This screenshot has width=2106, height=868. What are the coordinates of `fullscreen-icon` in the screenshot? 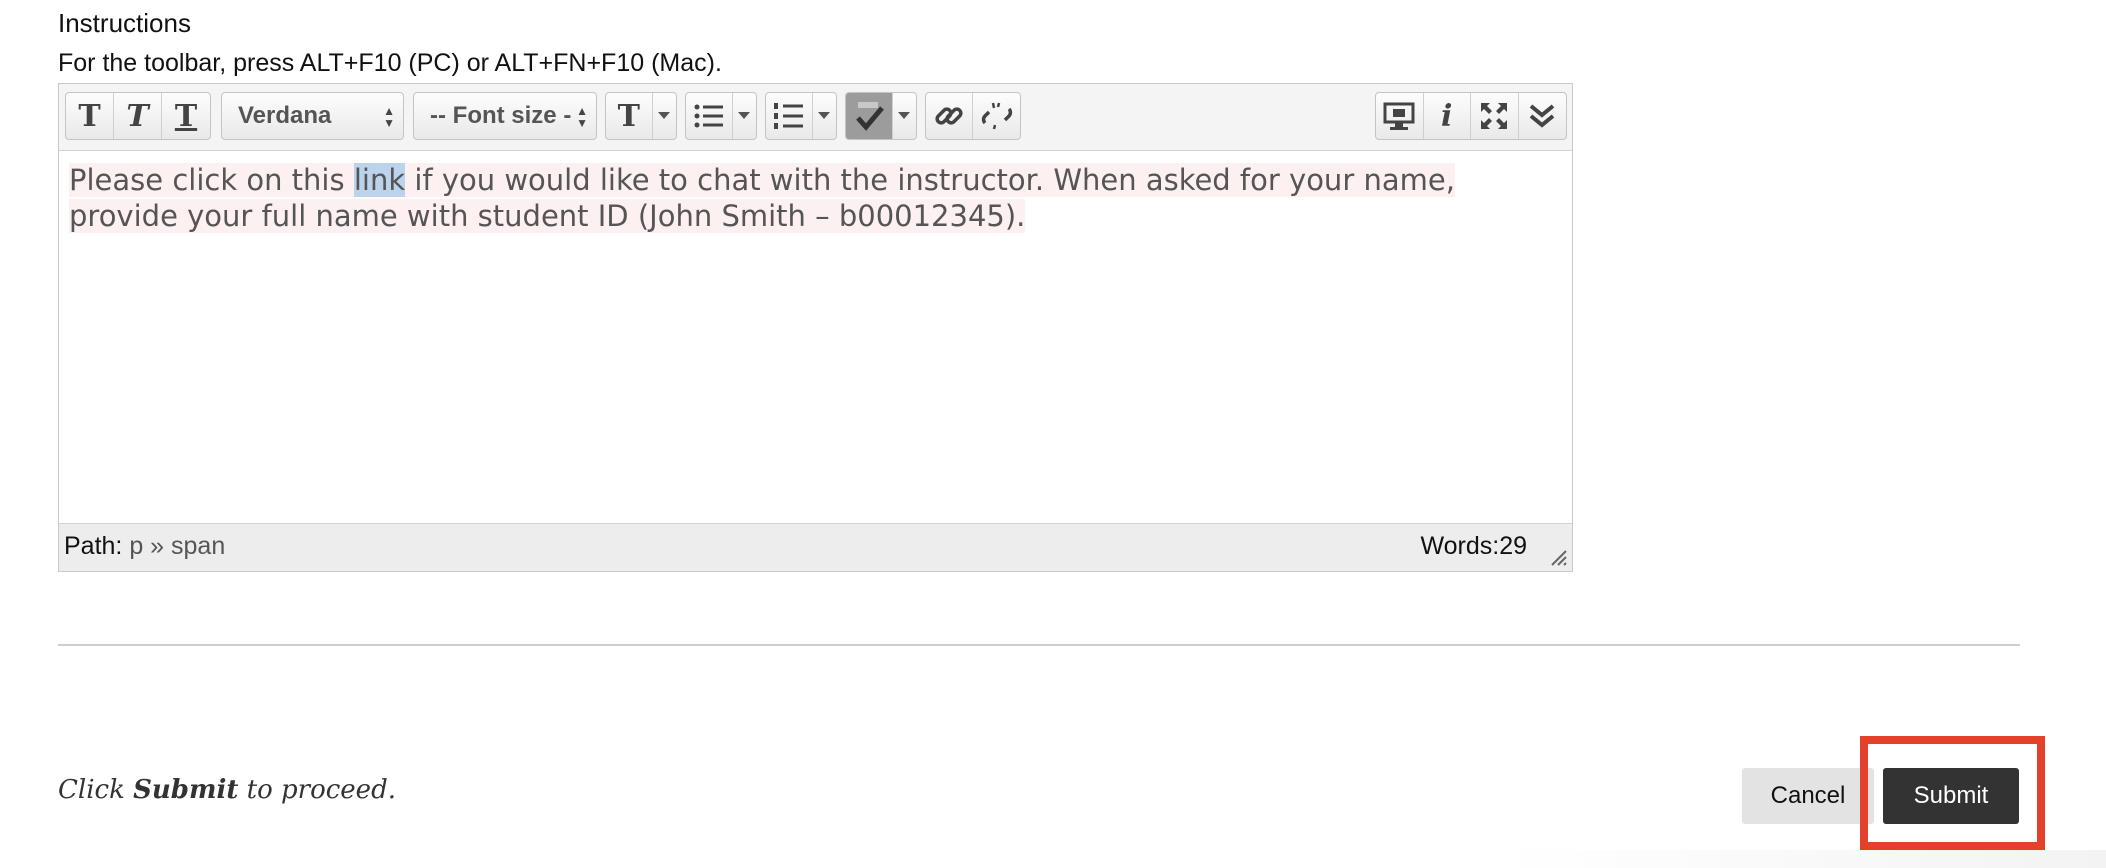 It's located at (1494, 116).